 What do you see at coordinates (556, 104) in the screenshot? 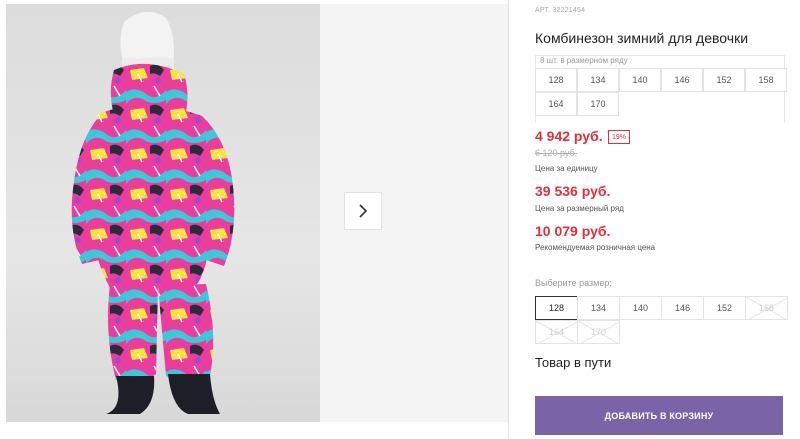
I see `row-size-cell: 164` at bounding box center [556, 104].